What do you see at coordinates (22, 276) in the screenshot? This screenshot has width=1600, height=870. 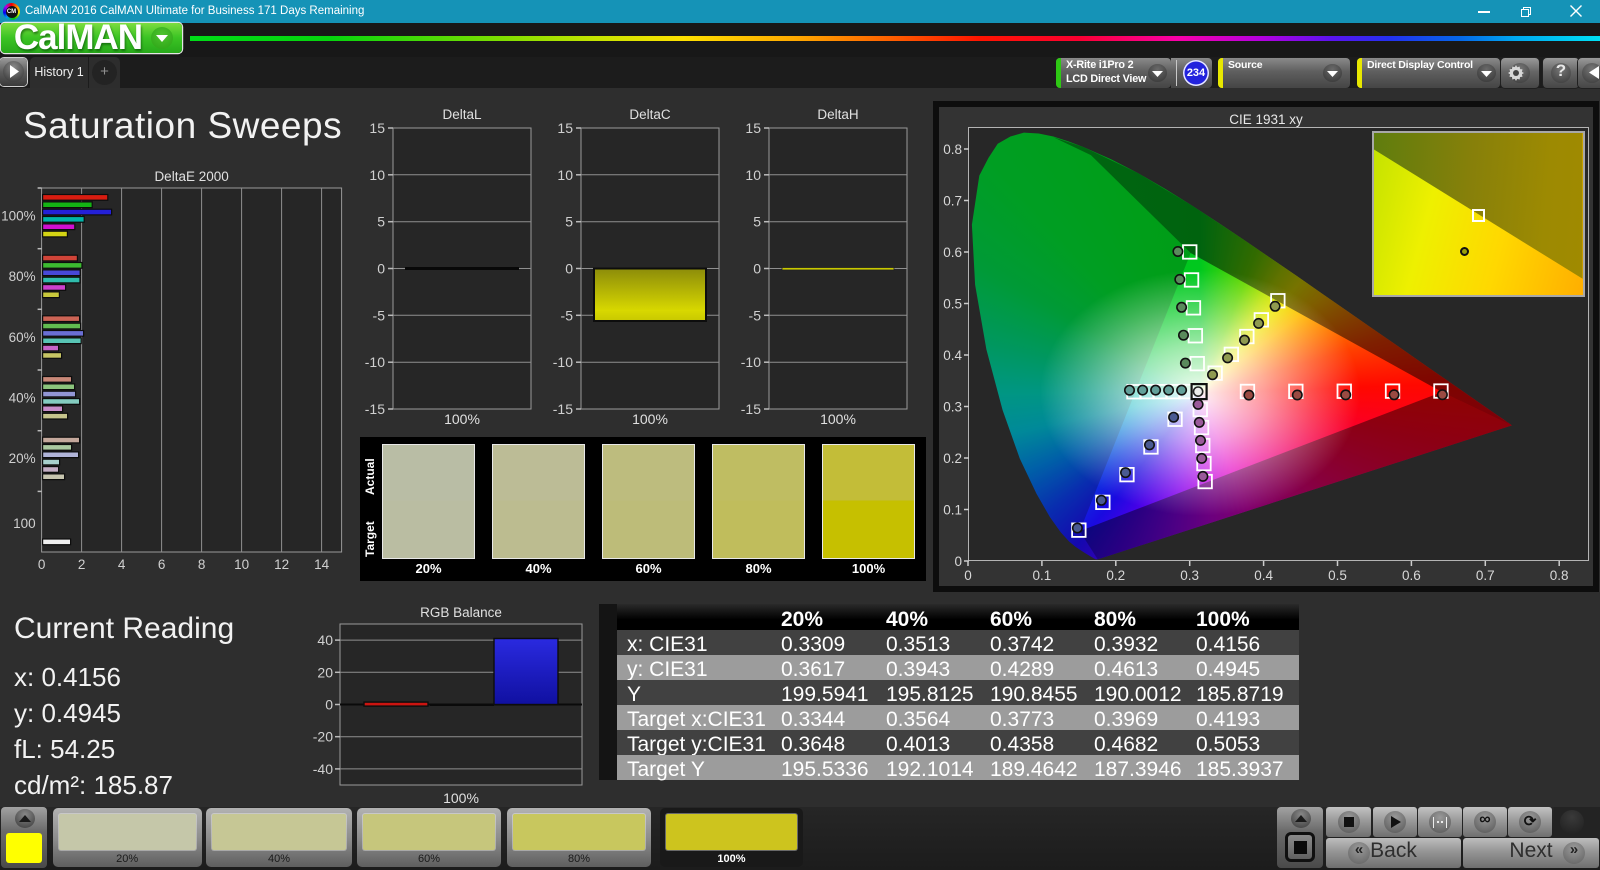 I see `svg-text: 80%` at bounding box center [22, 276].